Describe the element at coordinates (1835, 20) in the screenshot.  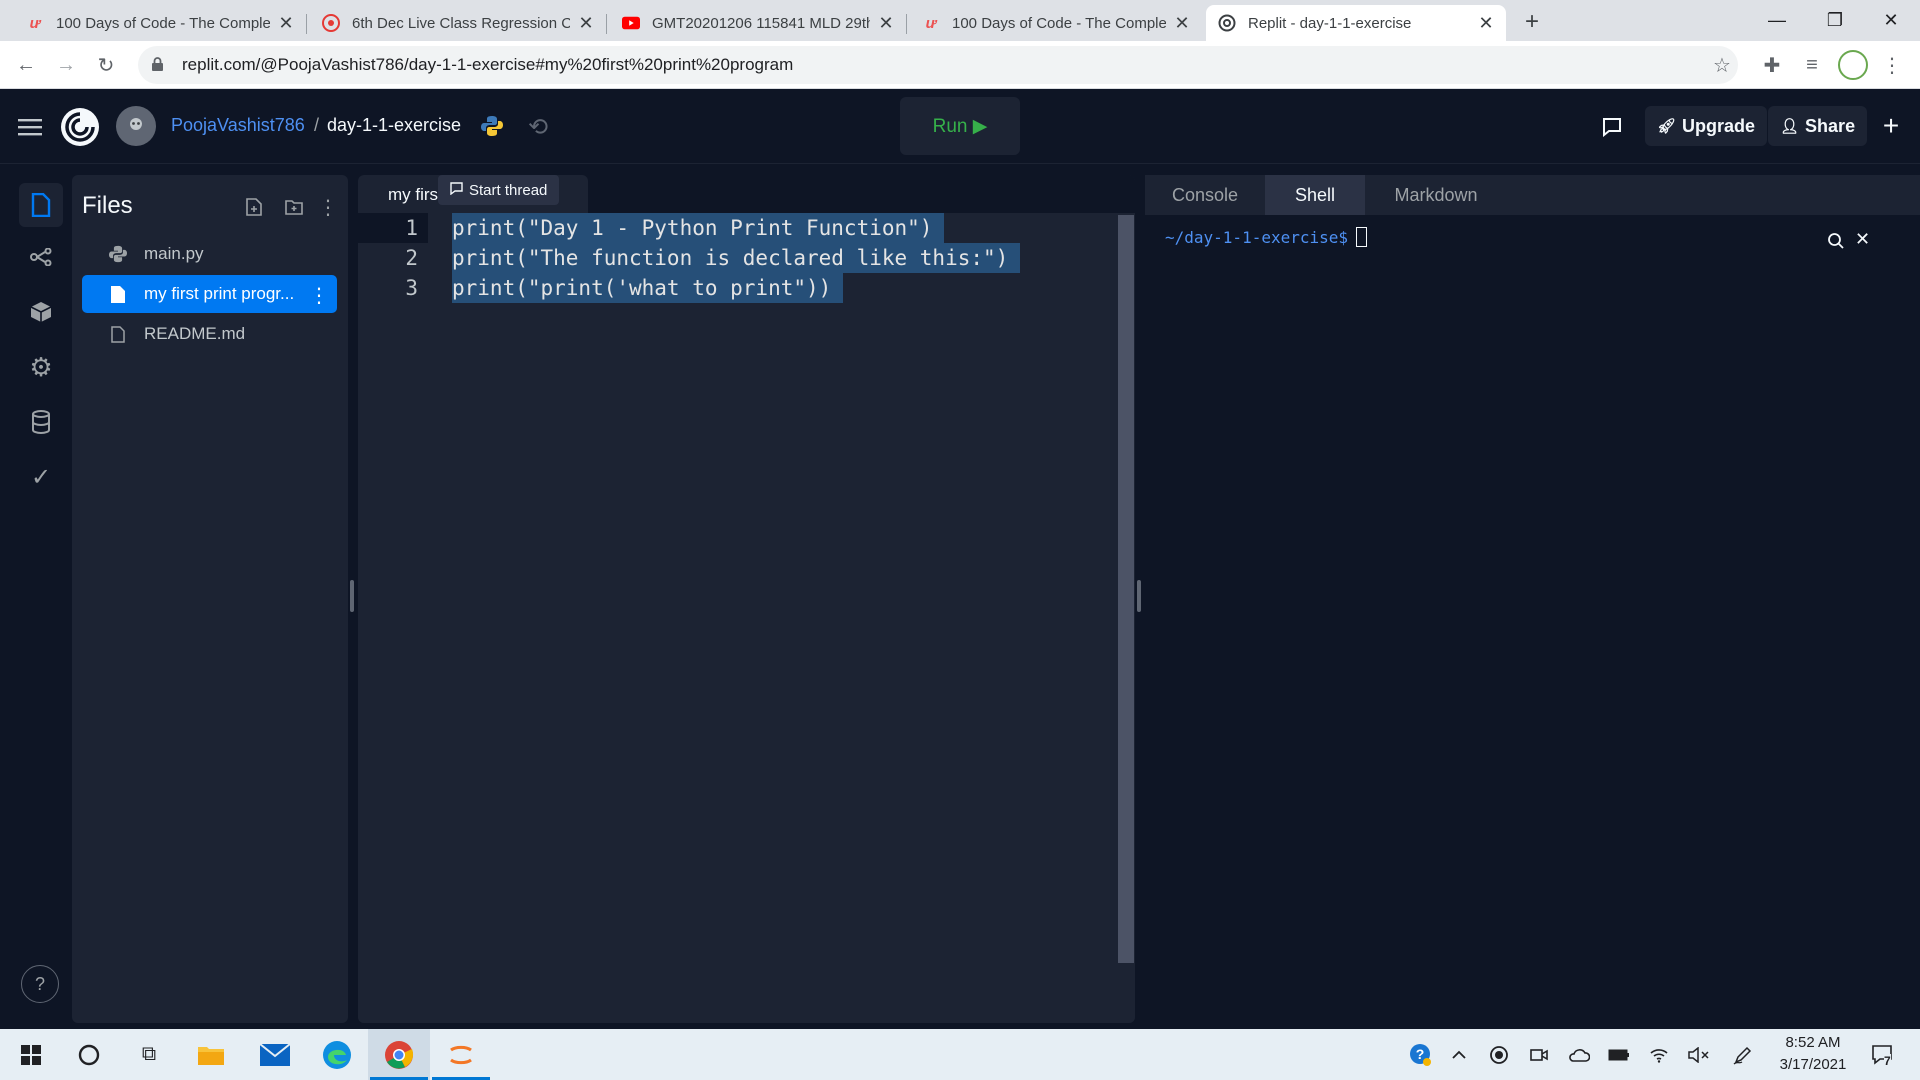
I see `restore-icon: ❐` at that location.